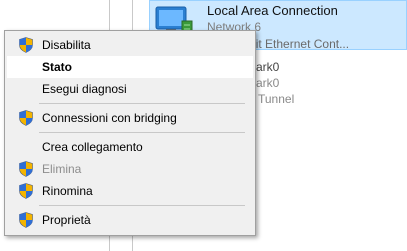 This screenshot has height=251, width=407. Describe the element at coordinates (276, 99) in the screenshot. I see `adapter-partial-label: Tunnel` at that location.